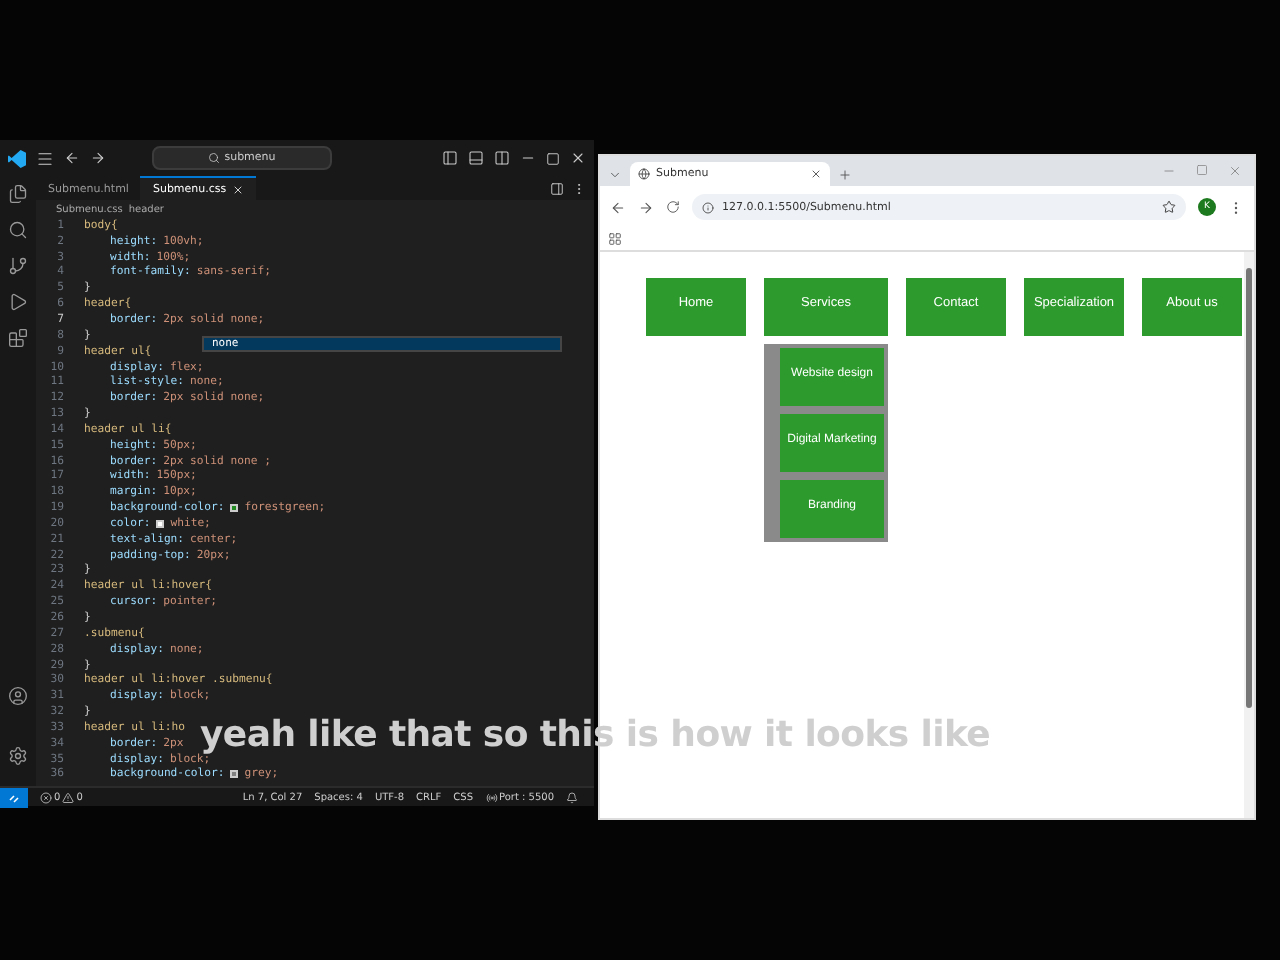 Image resolution: width=1280 pixels, height=960 pixels. Describe the element at coordinates (18, 756) in the screenshot. I see `settings-icon` at that location.